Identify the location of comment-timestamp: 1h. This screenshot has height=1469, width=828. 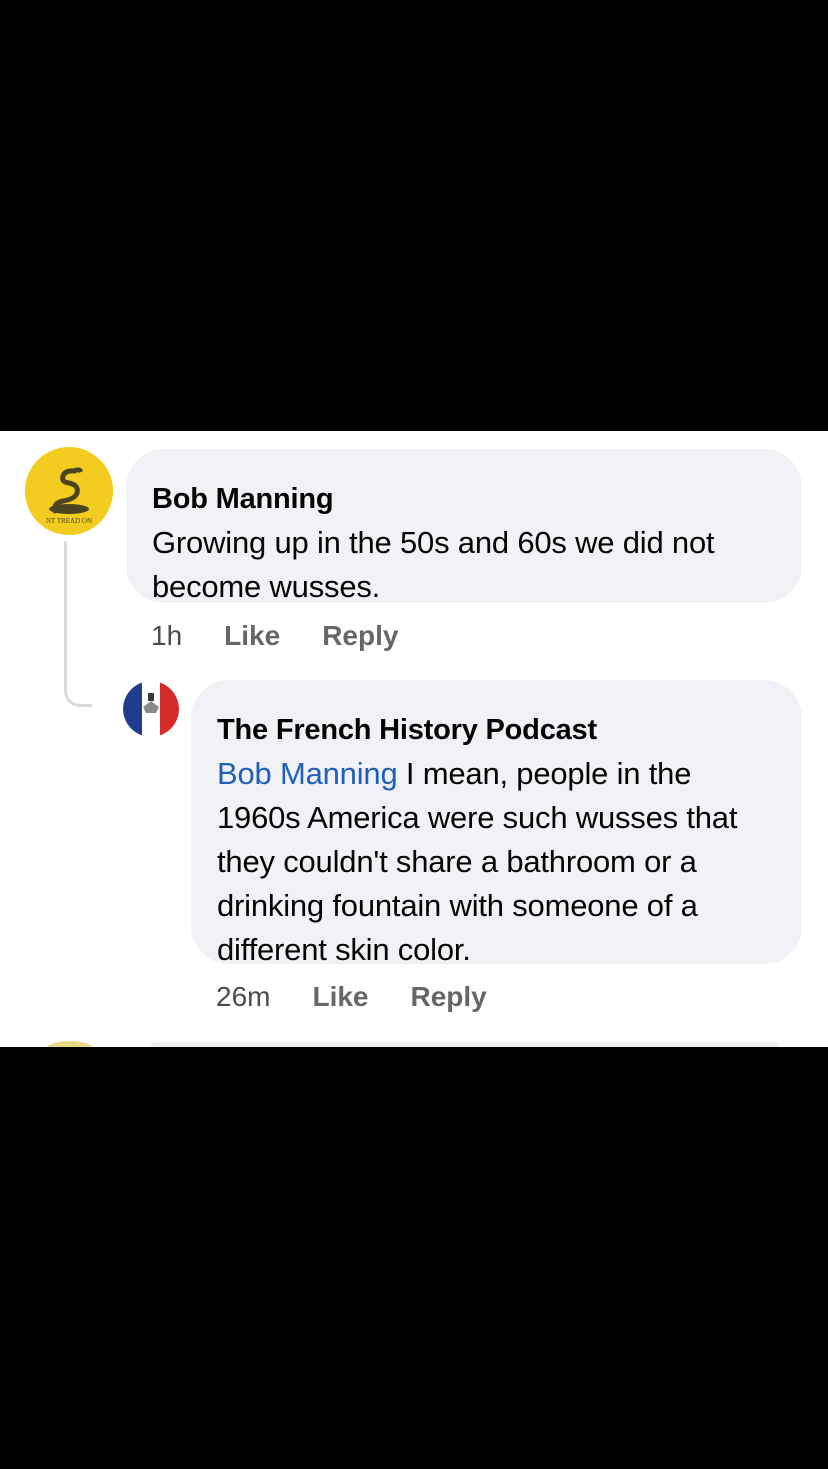
(166, 636).